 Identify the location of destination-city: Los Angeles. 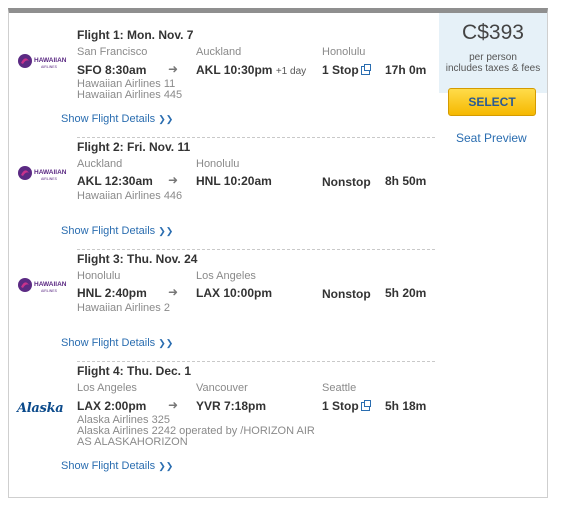
(226, 276).